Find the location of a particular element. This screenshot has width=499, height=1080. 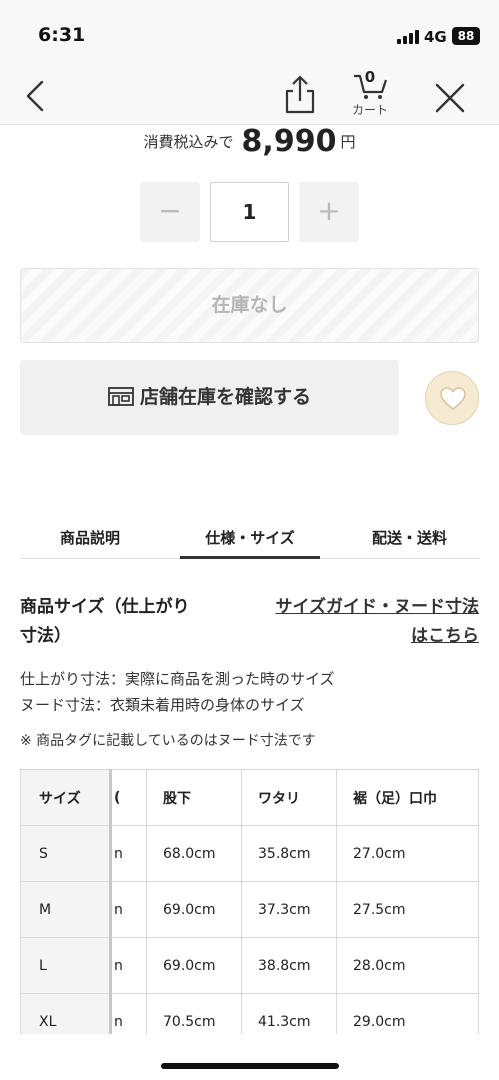

table-row: XL n 70.5cm 41.3cm 29.0cm is located at coordinates (249, 1013).